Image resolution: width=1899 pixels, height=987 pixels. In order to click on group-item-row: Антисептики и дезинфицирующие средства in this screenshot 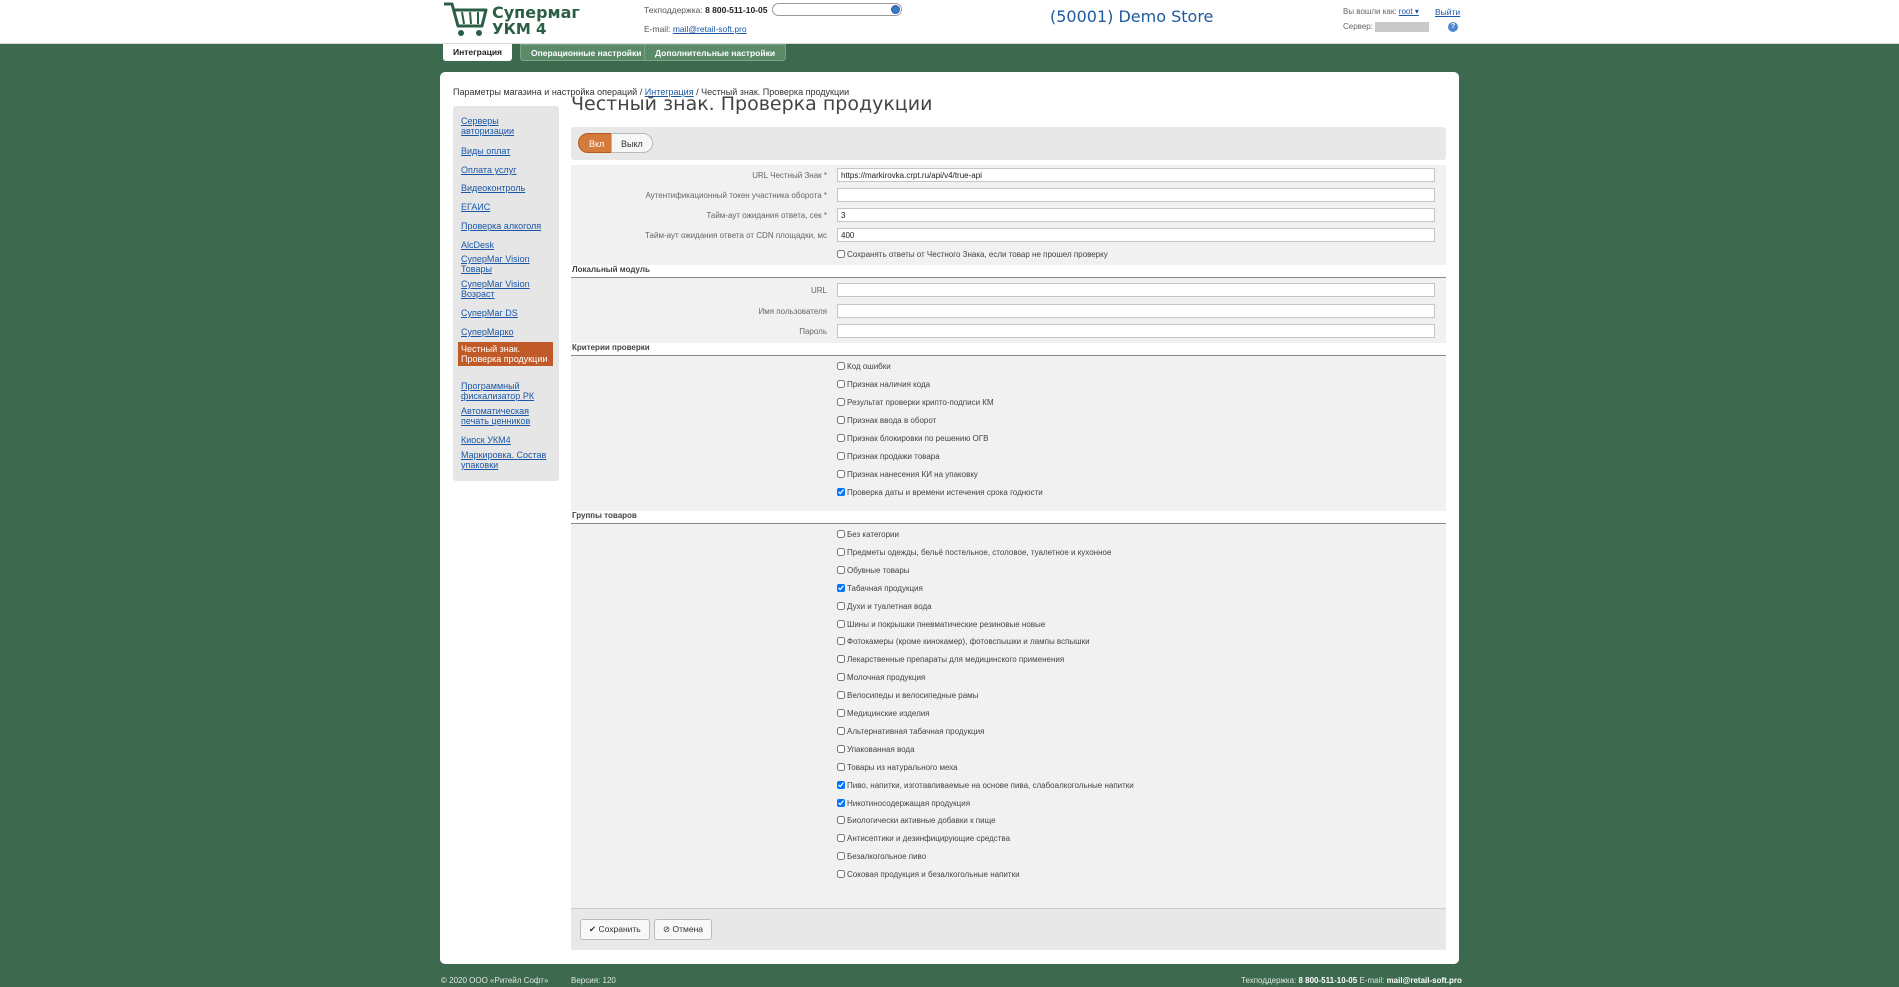, I will do `click(923, 838)`.